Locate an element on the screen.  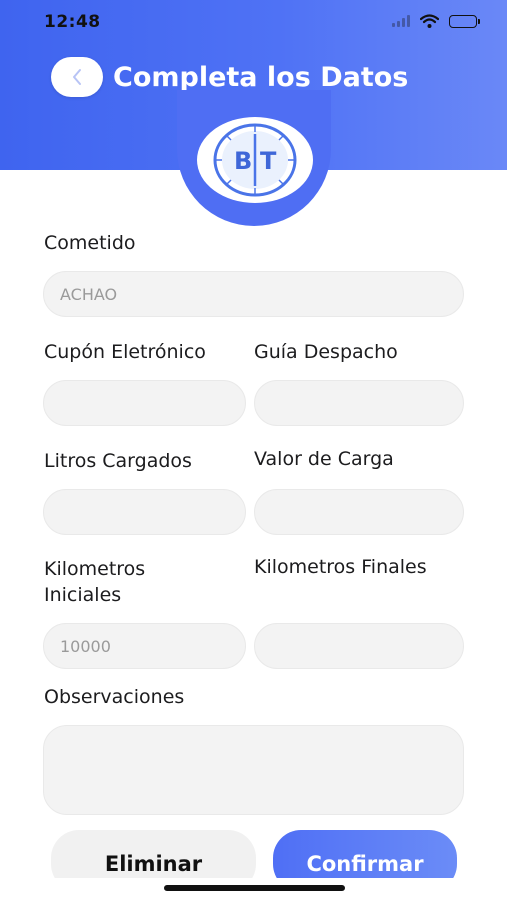
status-time: 12:48 is located at coordinates (72, 22).